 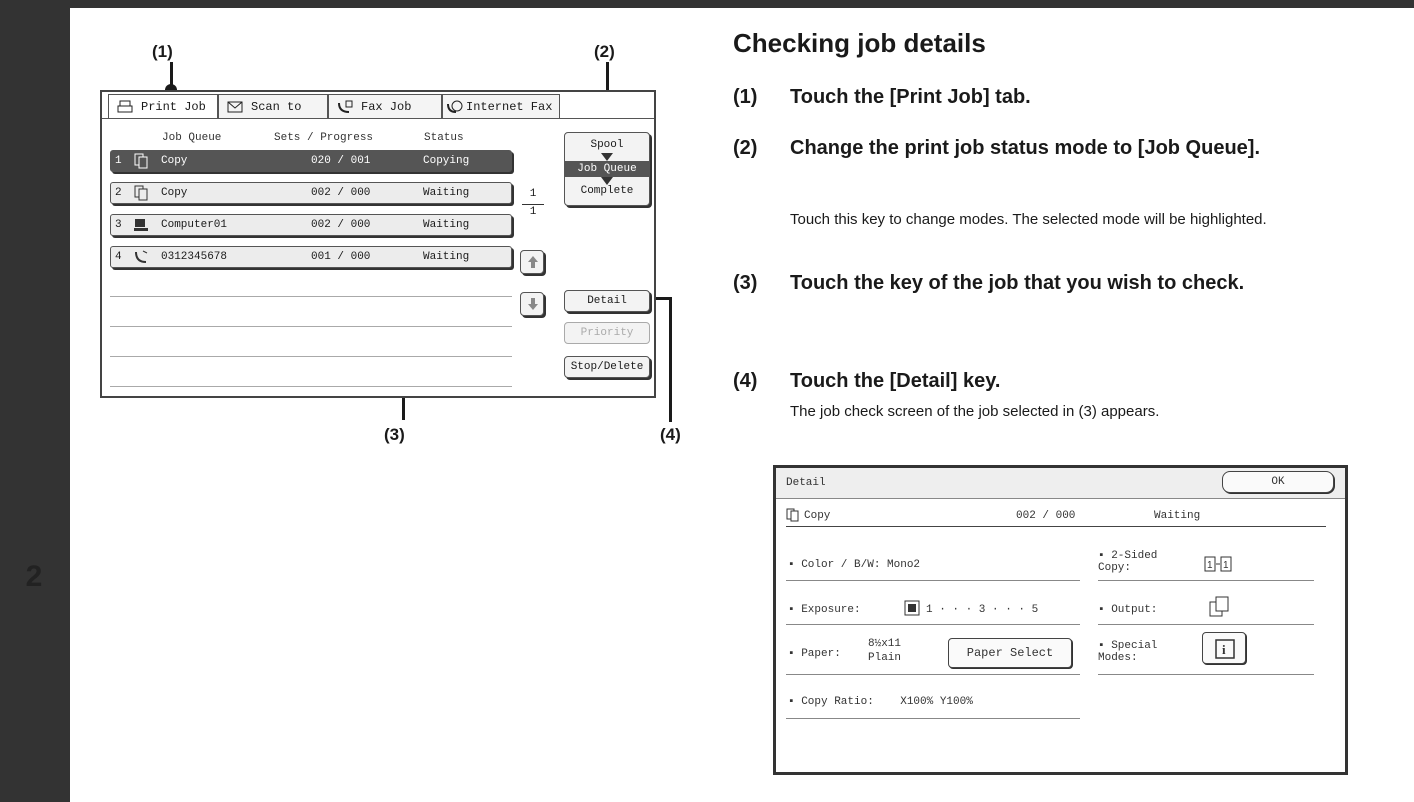 I want to click on exposure-label: ▪ Exposure:, so click(x=824, y=610).